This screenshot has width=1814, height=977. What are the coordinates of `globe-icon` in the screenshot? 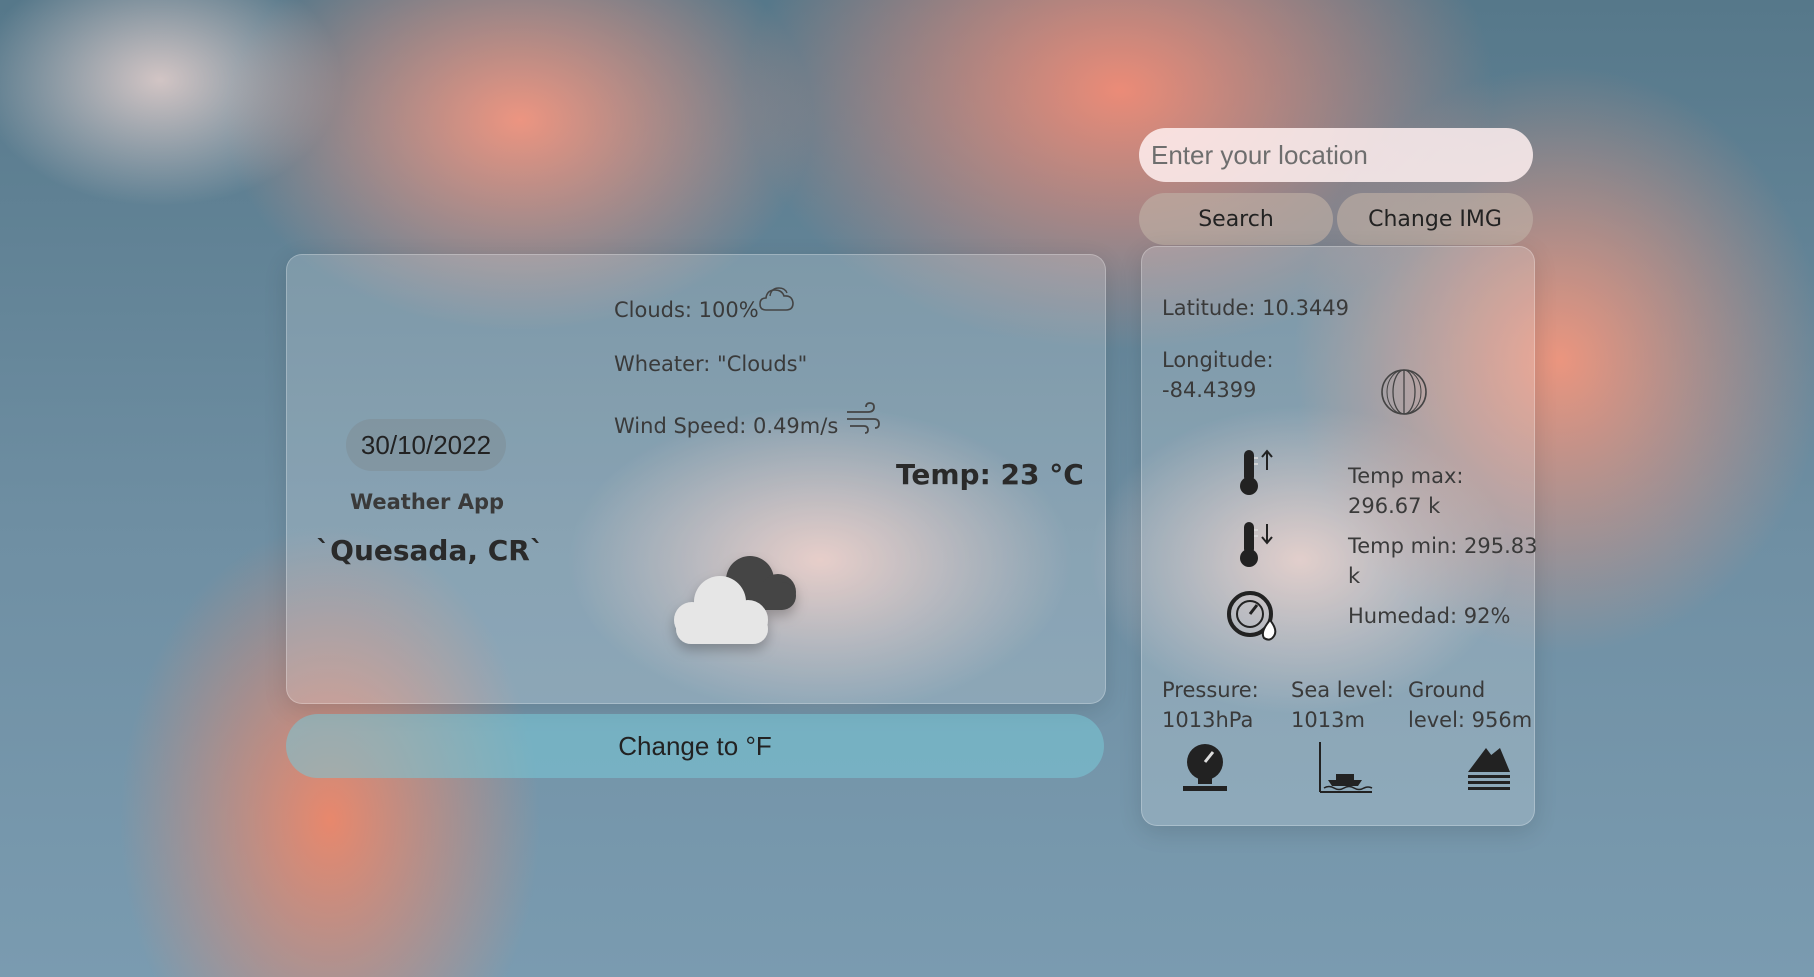 It's located at (1404, 392).